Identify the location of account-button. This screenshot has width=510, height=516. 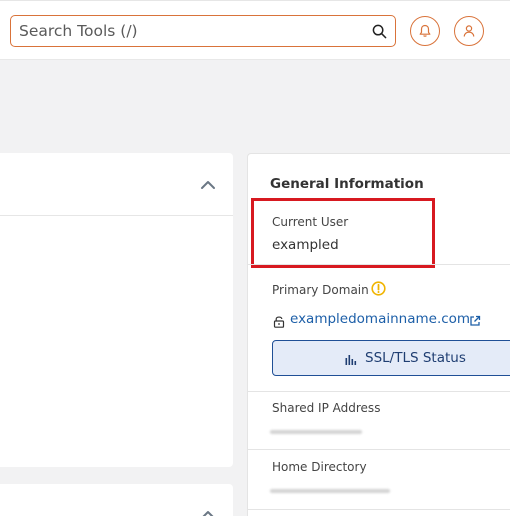
(469, 31).